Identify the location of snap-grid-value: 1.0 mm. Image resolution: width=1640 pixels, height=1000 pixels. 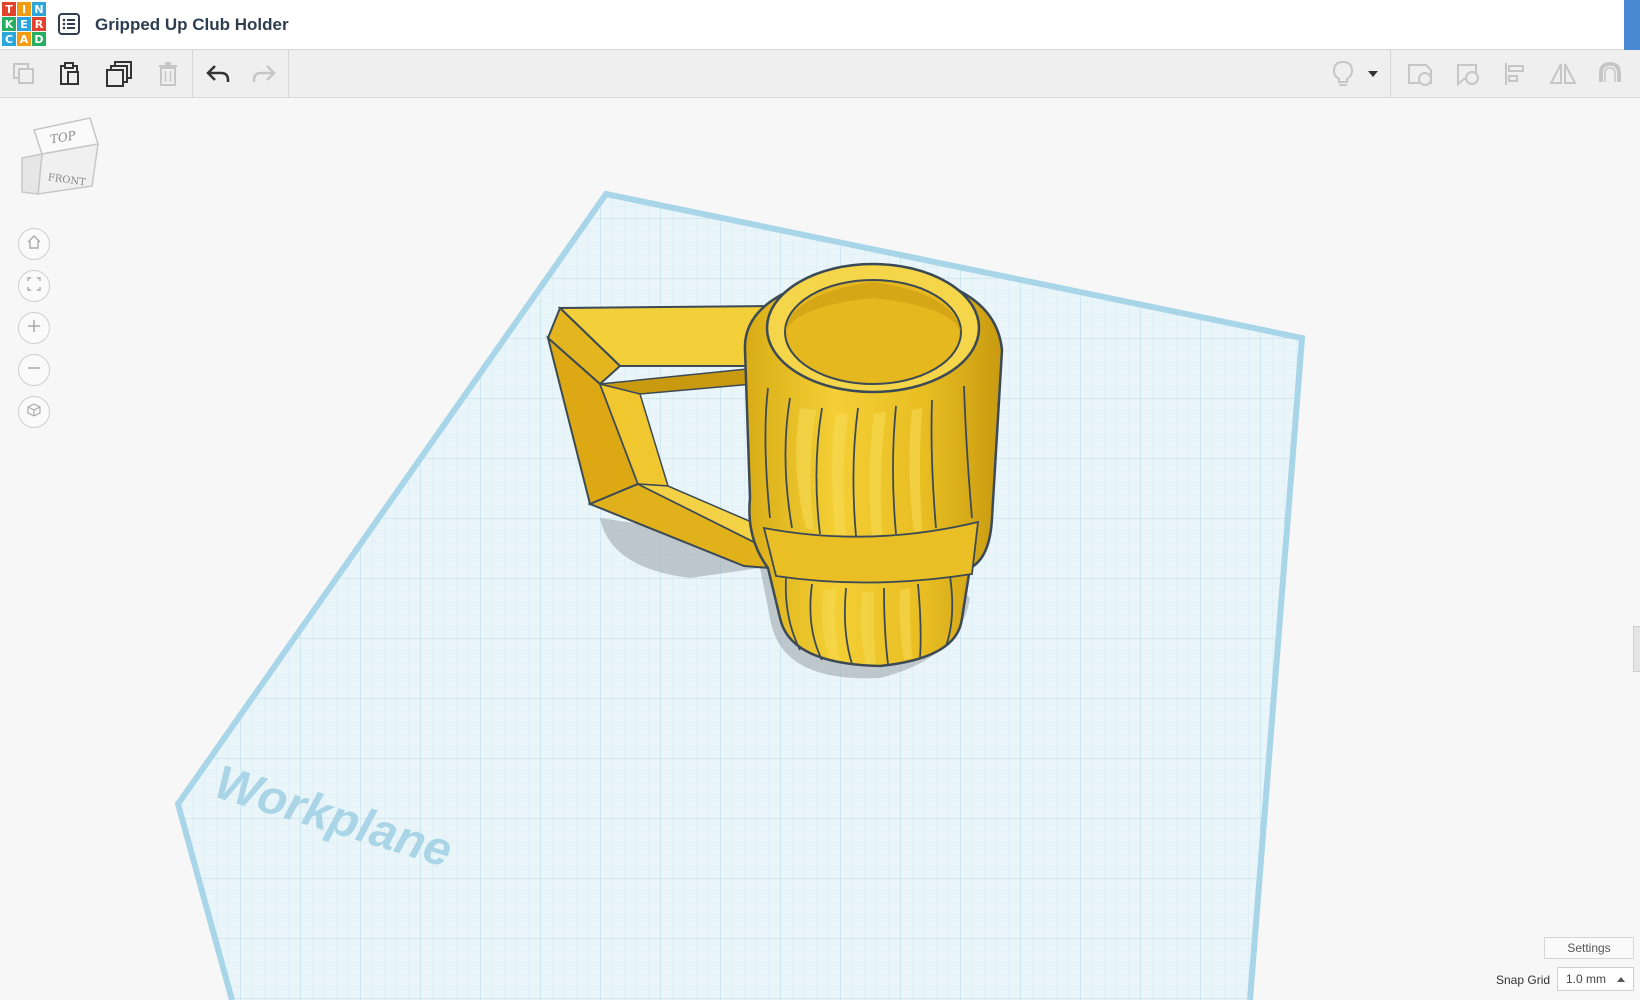
(1586, 979).